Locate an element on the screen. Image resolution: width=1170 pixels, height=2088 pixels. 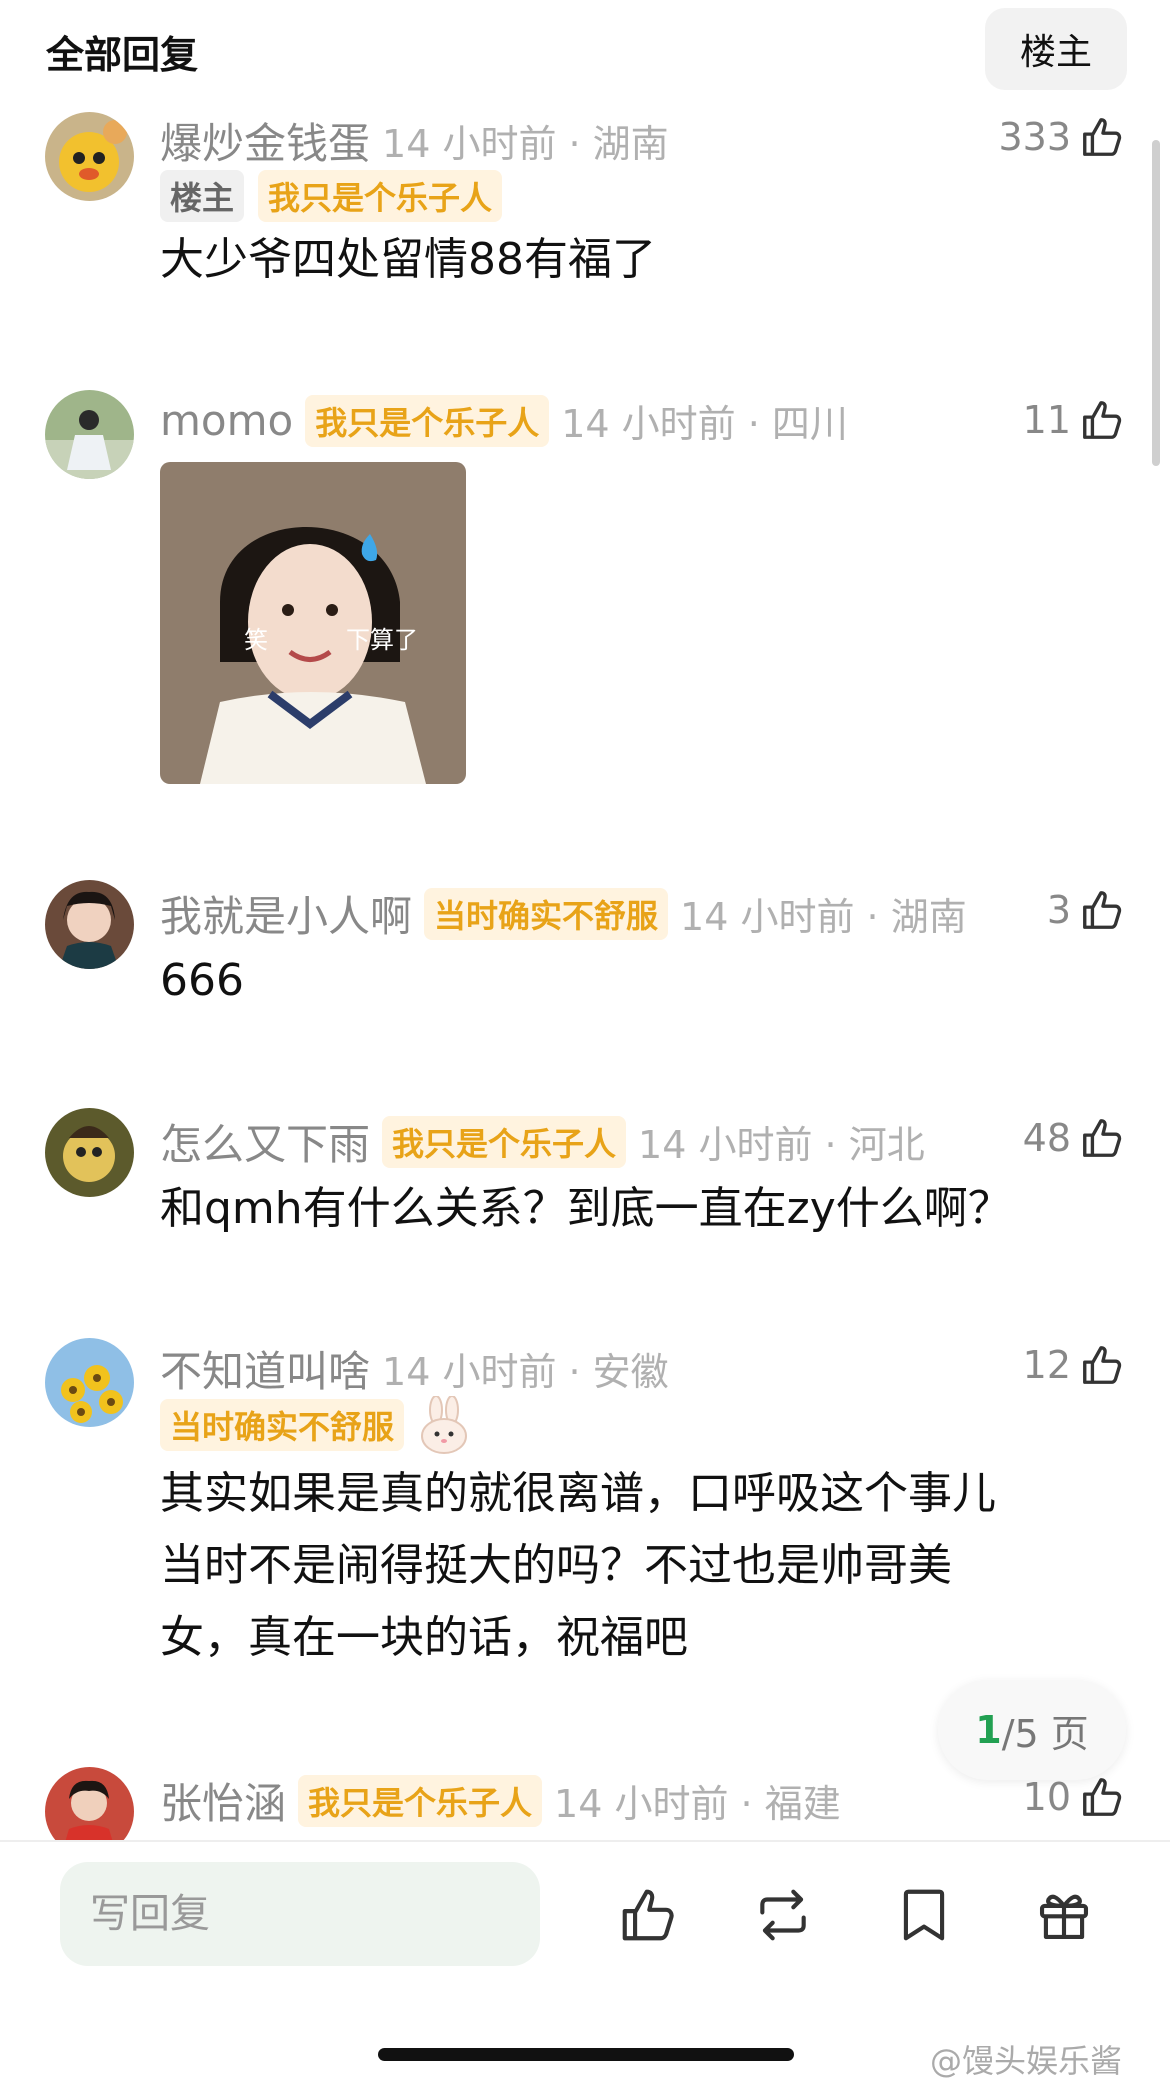
comment-text-line: 当时不是闹得挺大的吗？不过也是帅哥美 is located at coordinates (556, 1565).